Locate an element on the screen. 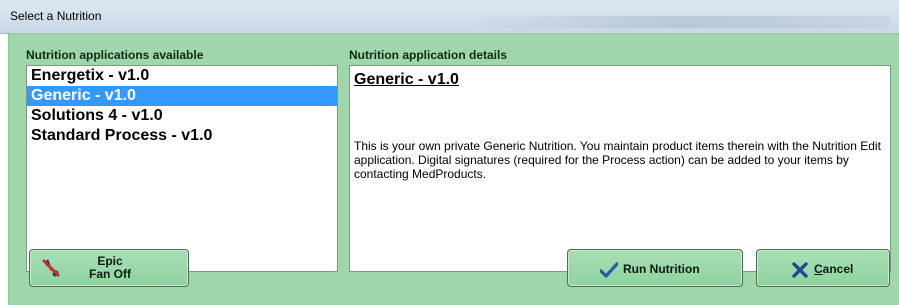  cancel-label-rest: ancel is located at coordinates (838, 269).